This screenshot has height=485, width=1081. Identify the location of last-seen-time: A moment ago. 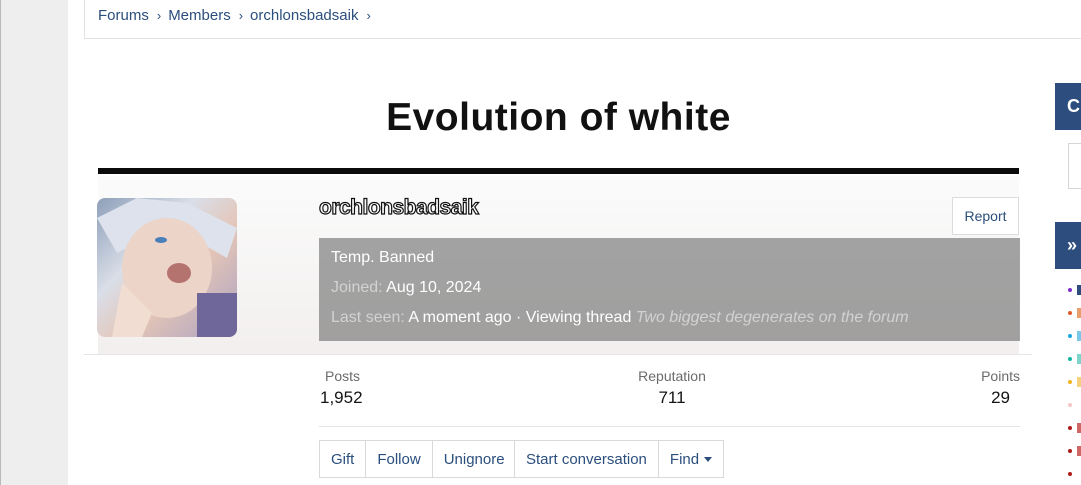
(460, 317).